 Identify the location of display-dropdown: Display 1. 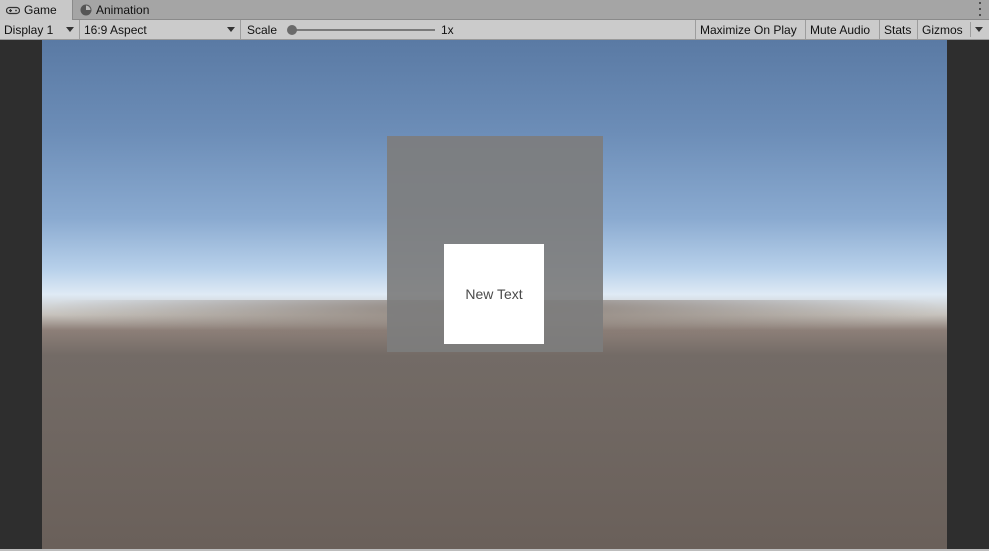
(40, 29).